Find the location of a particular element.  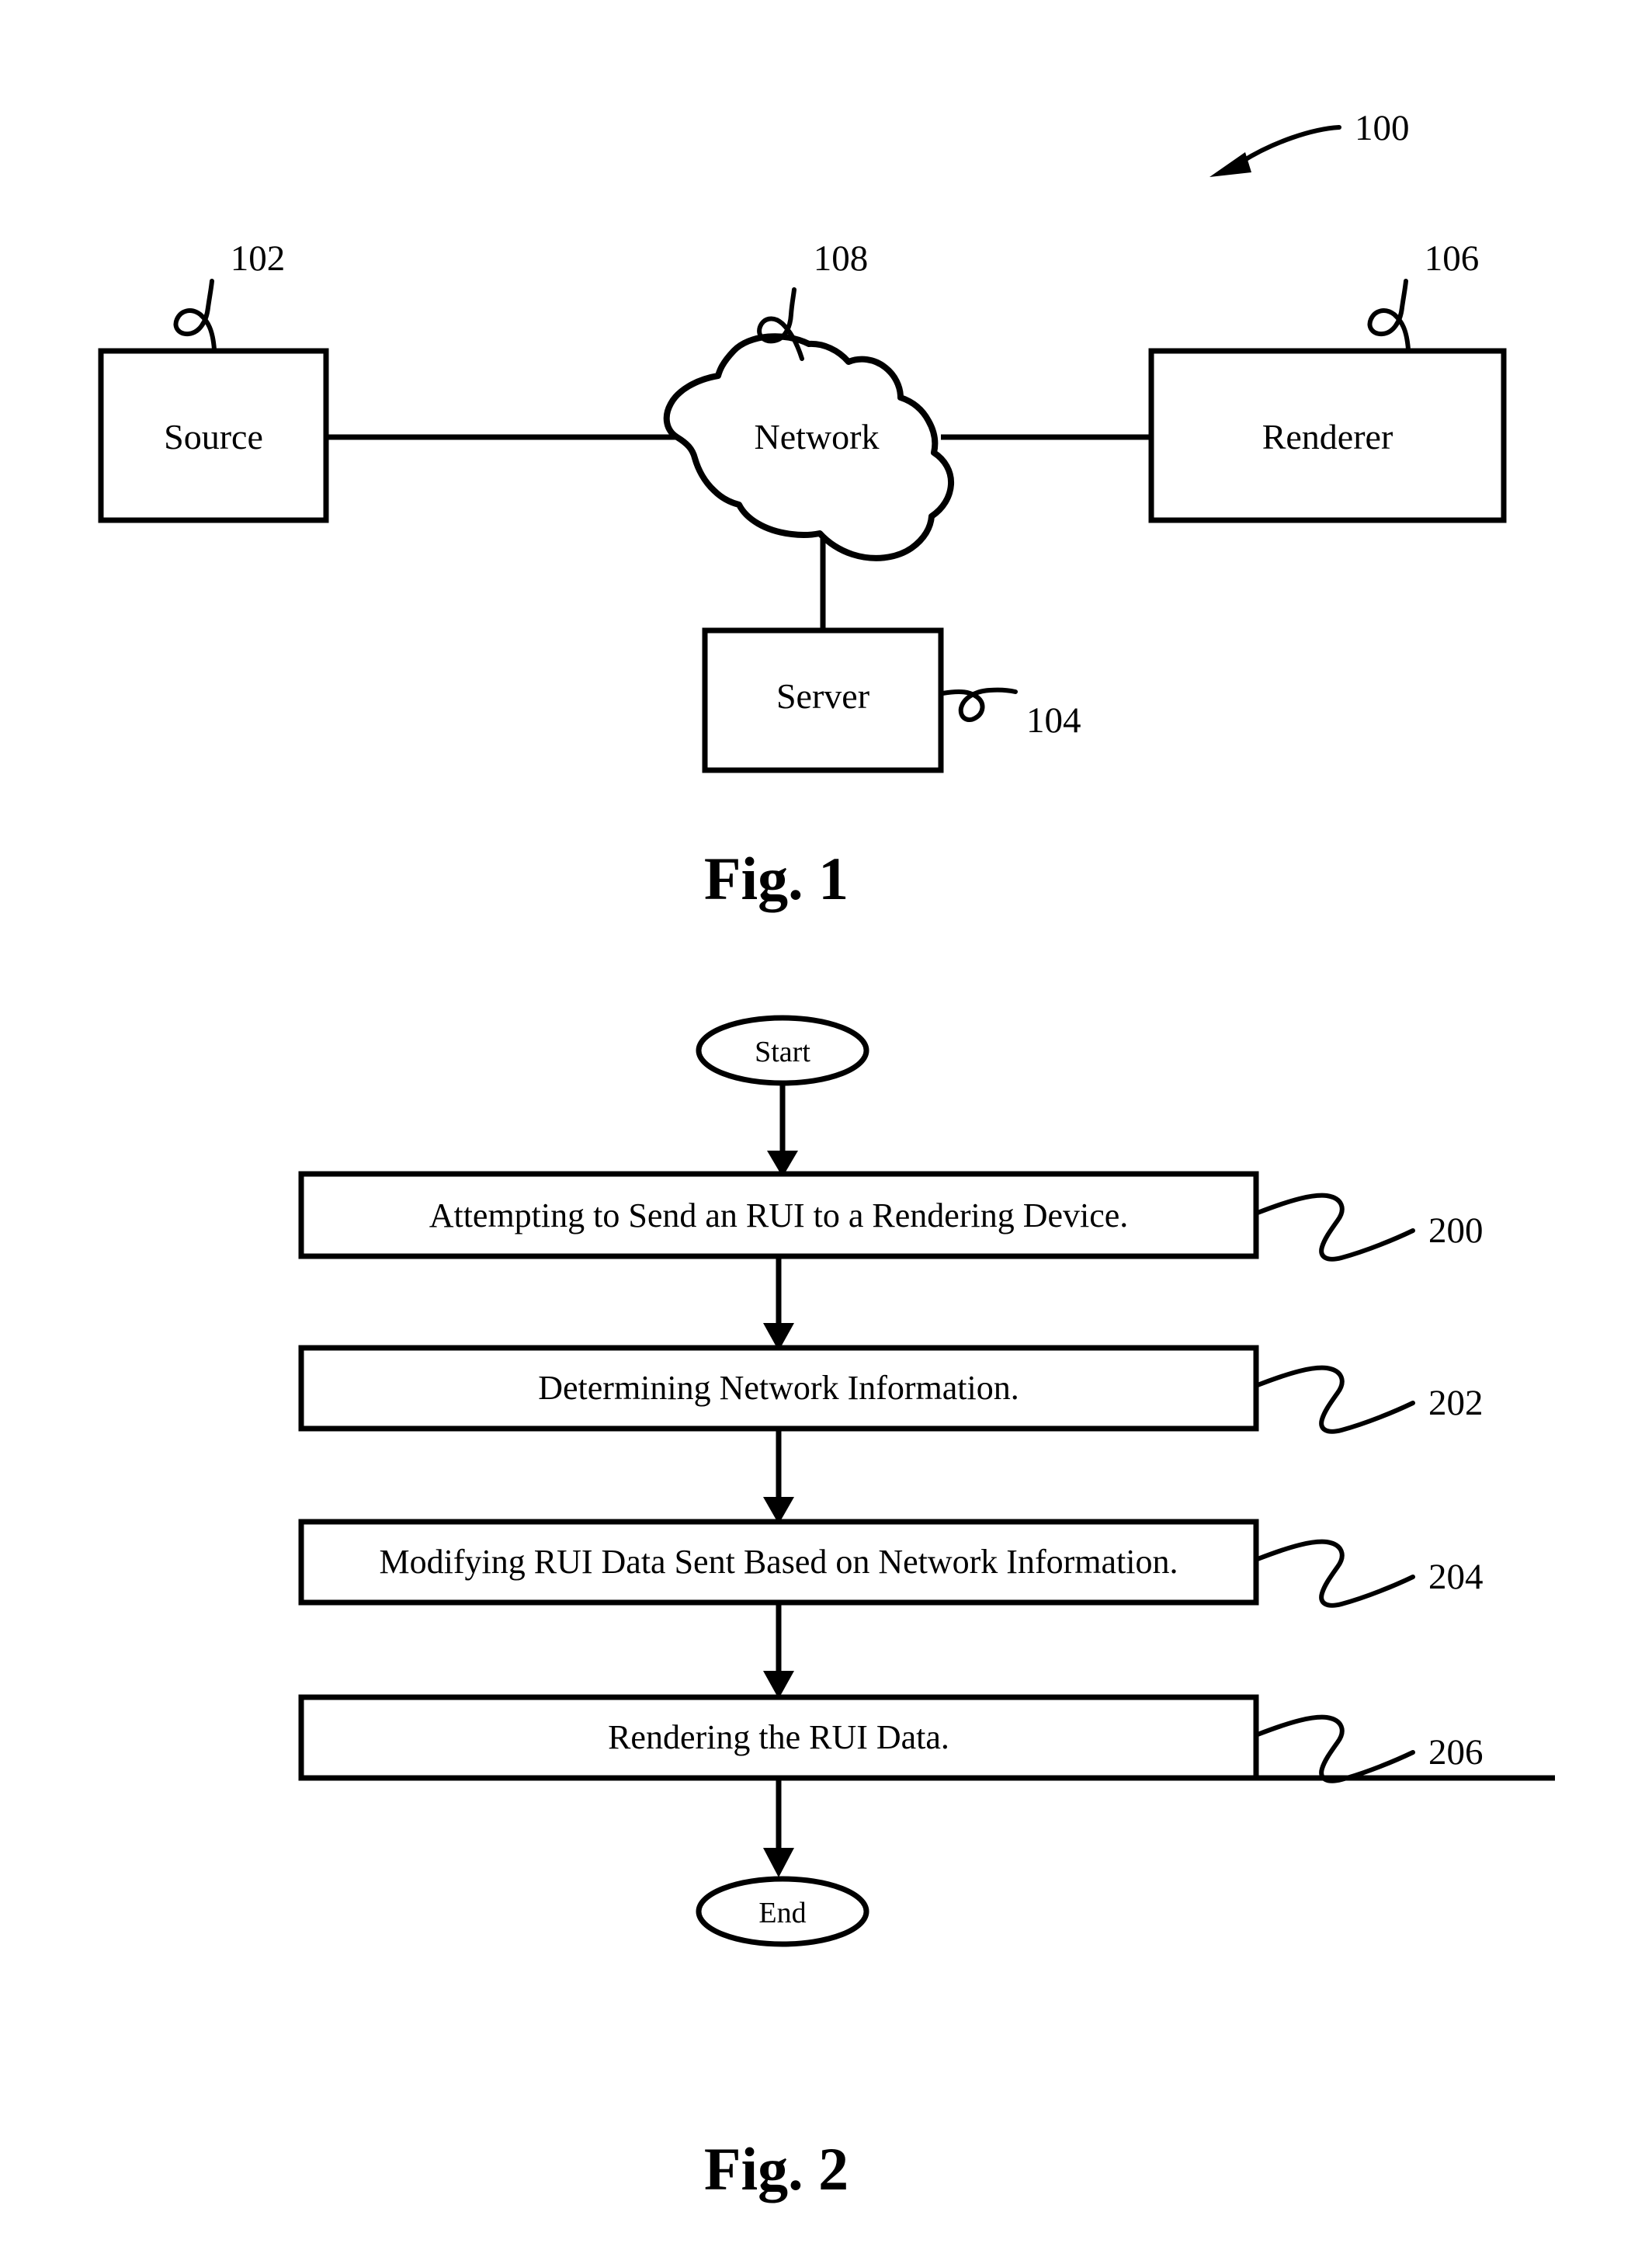

node-renderer-ref-leader is located at coordinates (1389, 315).